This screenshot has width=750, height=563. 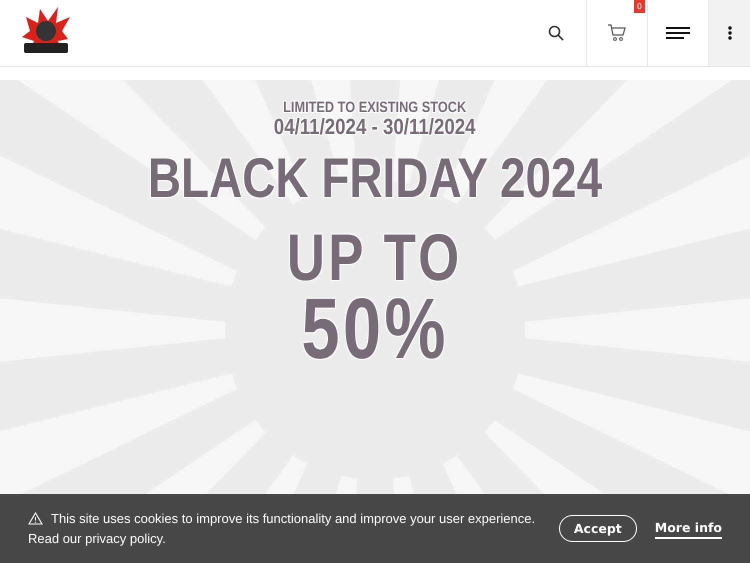 I want to click on promo-headline: BLACK FRIDAY 2024, so click(x=375, y=178).